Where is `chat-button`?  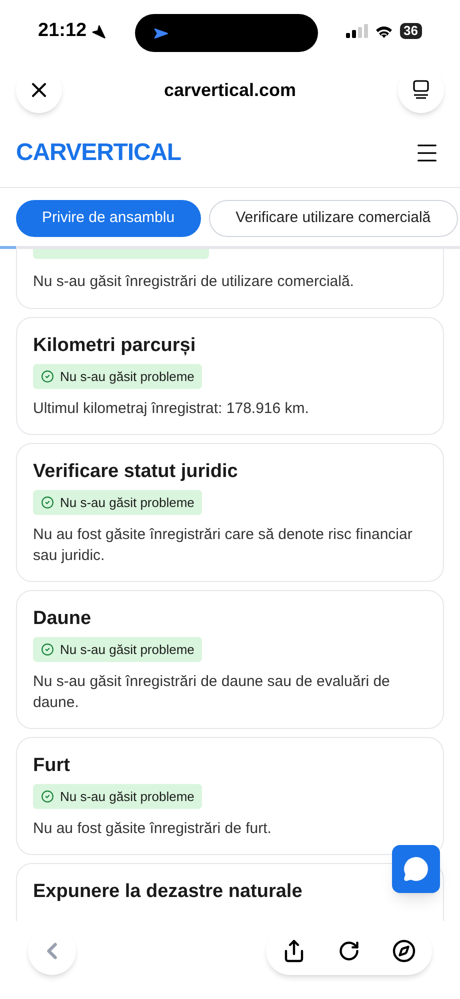 chat-button is located at coordinates (416, 869).